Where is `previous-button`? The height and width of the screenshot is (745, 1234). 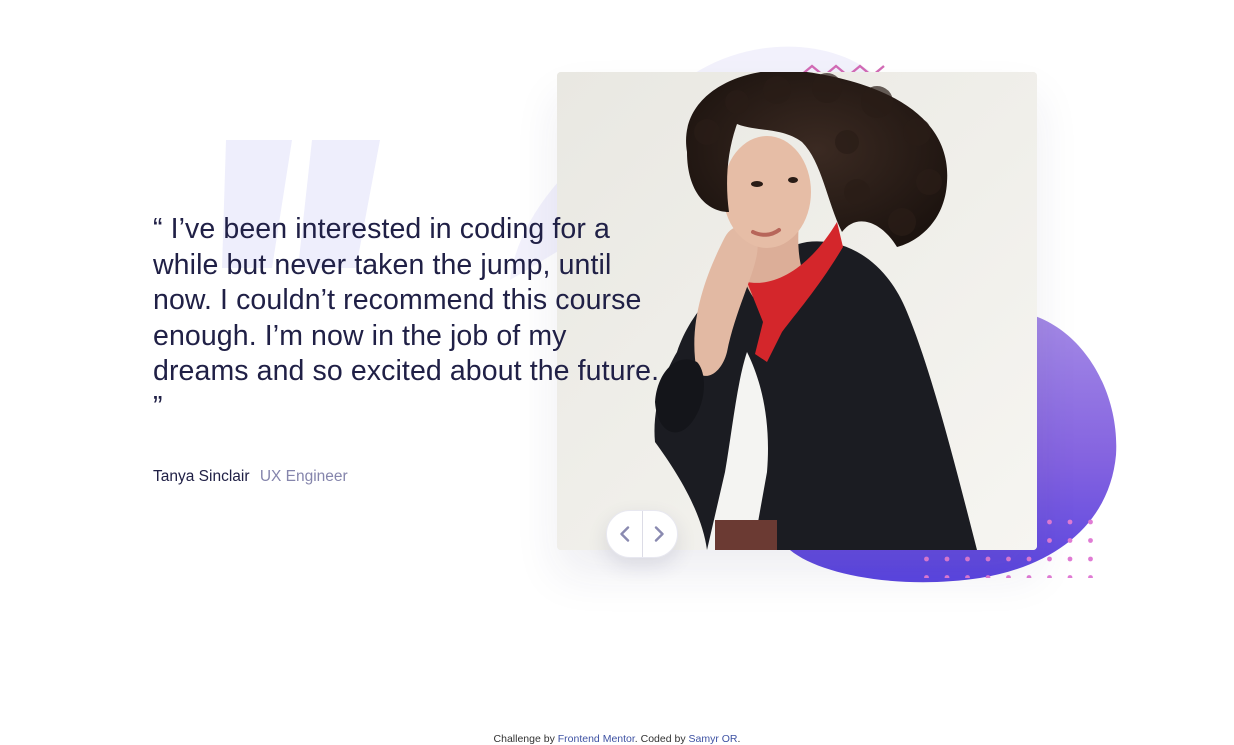
previous-button is located at coordinates (624, 534).